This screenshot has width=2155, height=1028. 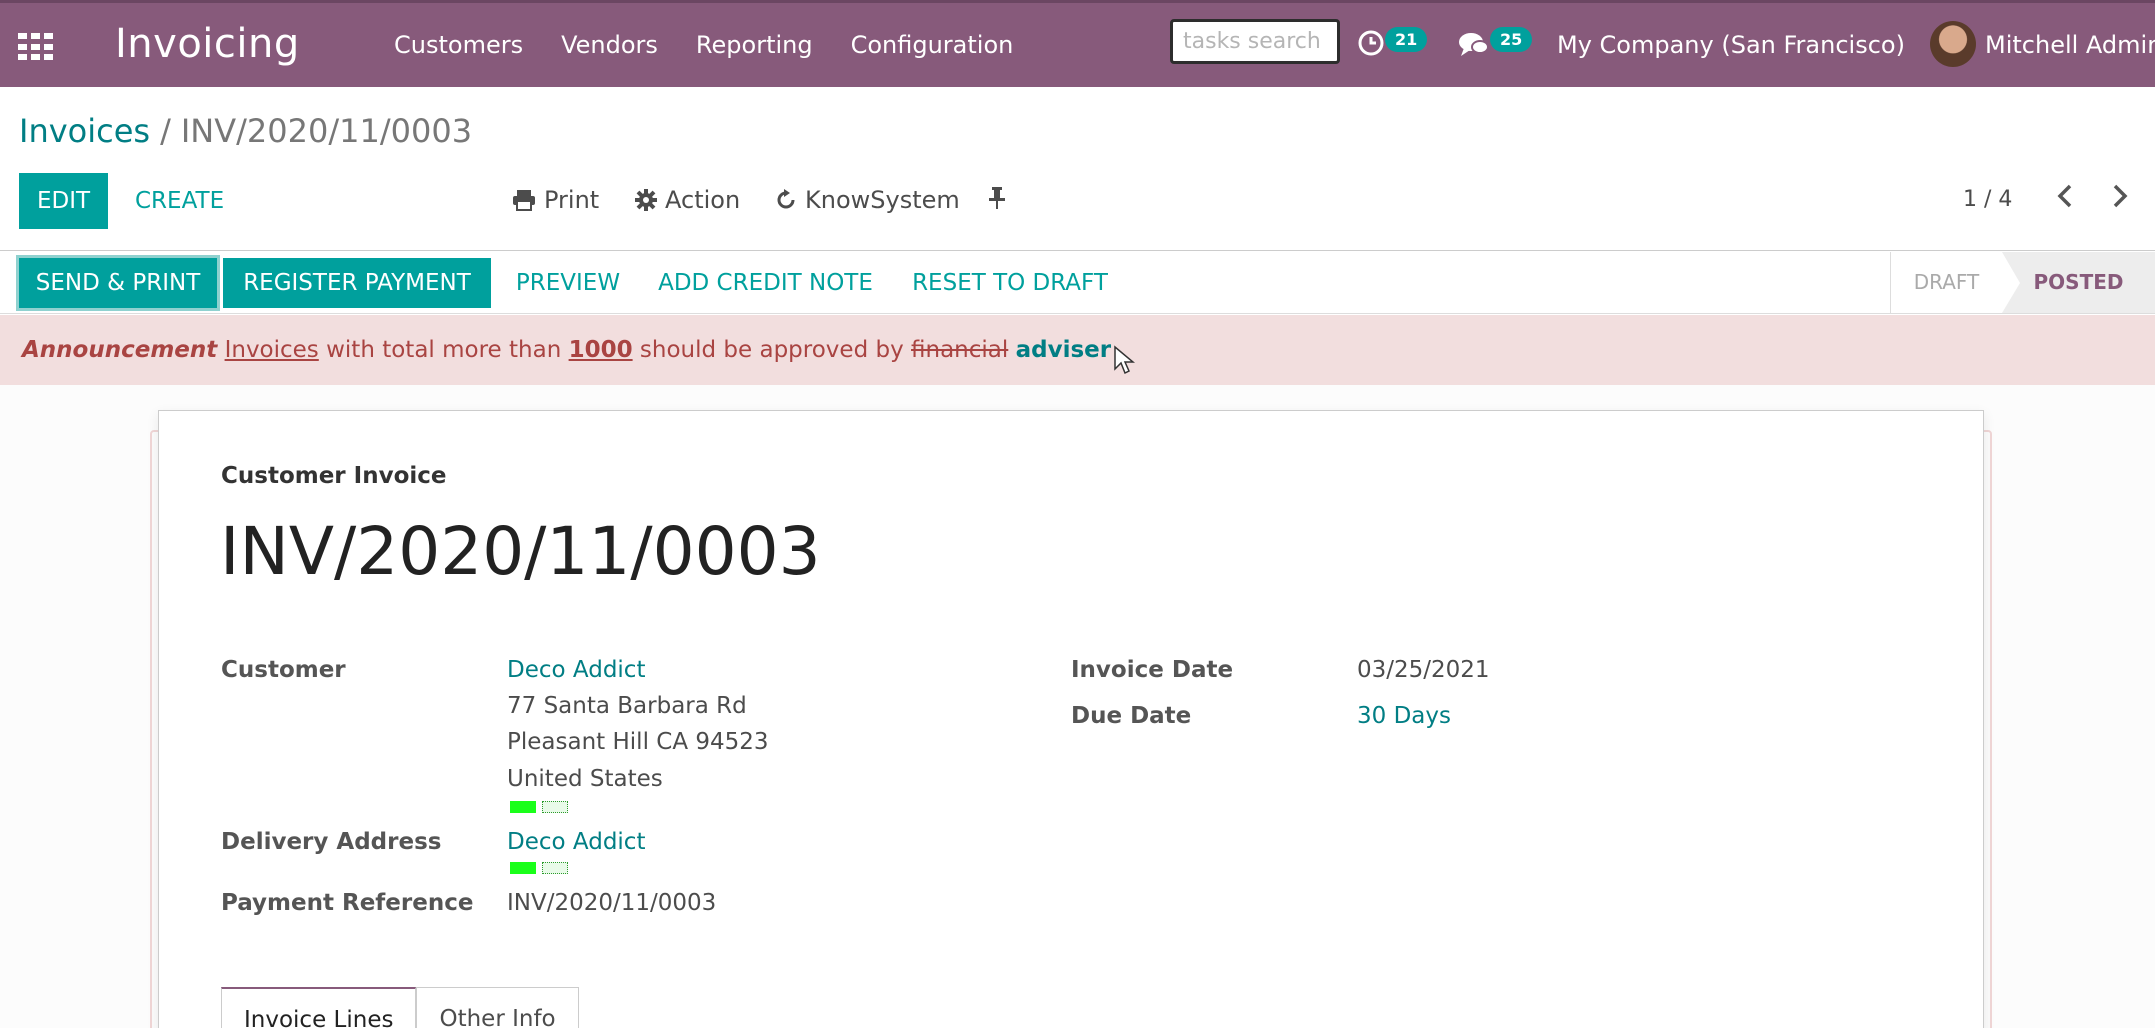 What do you see at coordinates (319, 1007) in the screenshot?
I see `tab-invoice-lines: Invoice Lines` at bounding box center [319, 1007].